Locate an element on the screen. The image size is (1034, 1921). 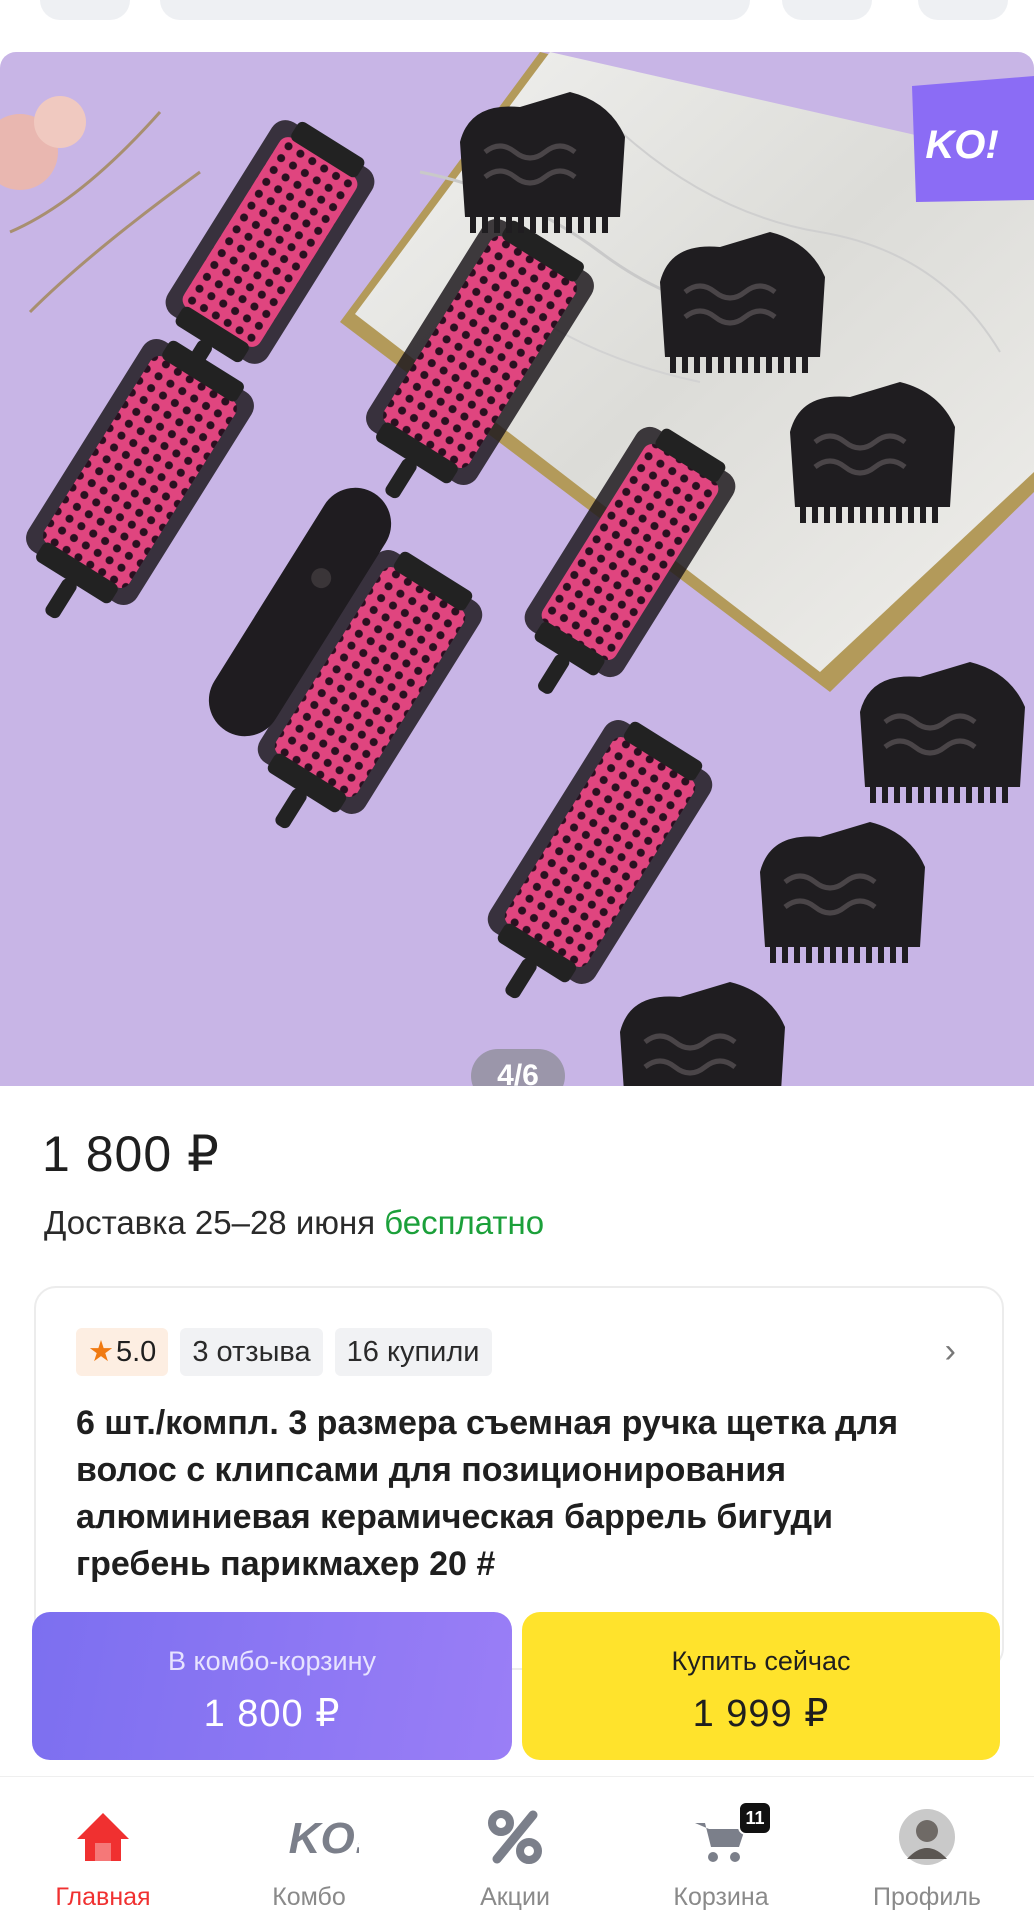
nav-home: Главная is located at coordinates (103, 1849).